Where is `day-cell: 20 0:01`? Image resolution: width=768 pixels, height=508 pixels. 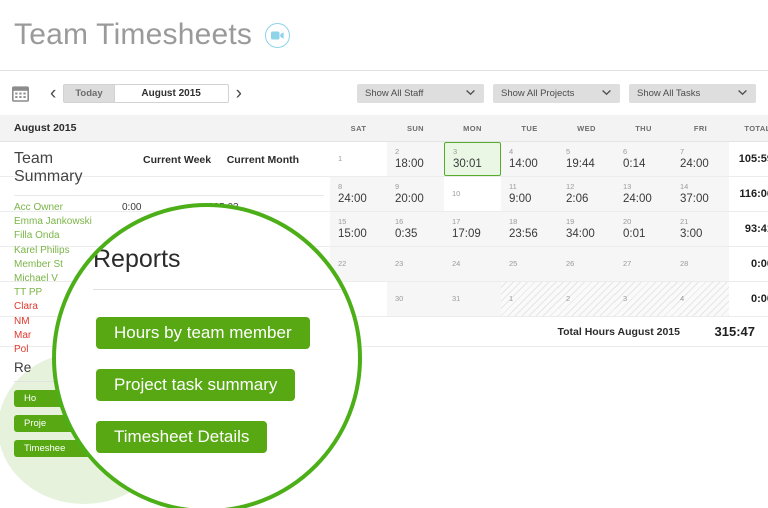 day-cell: 20 0:01 is located at coordinates (643, 229).